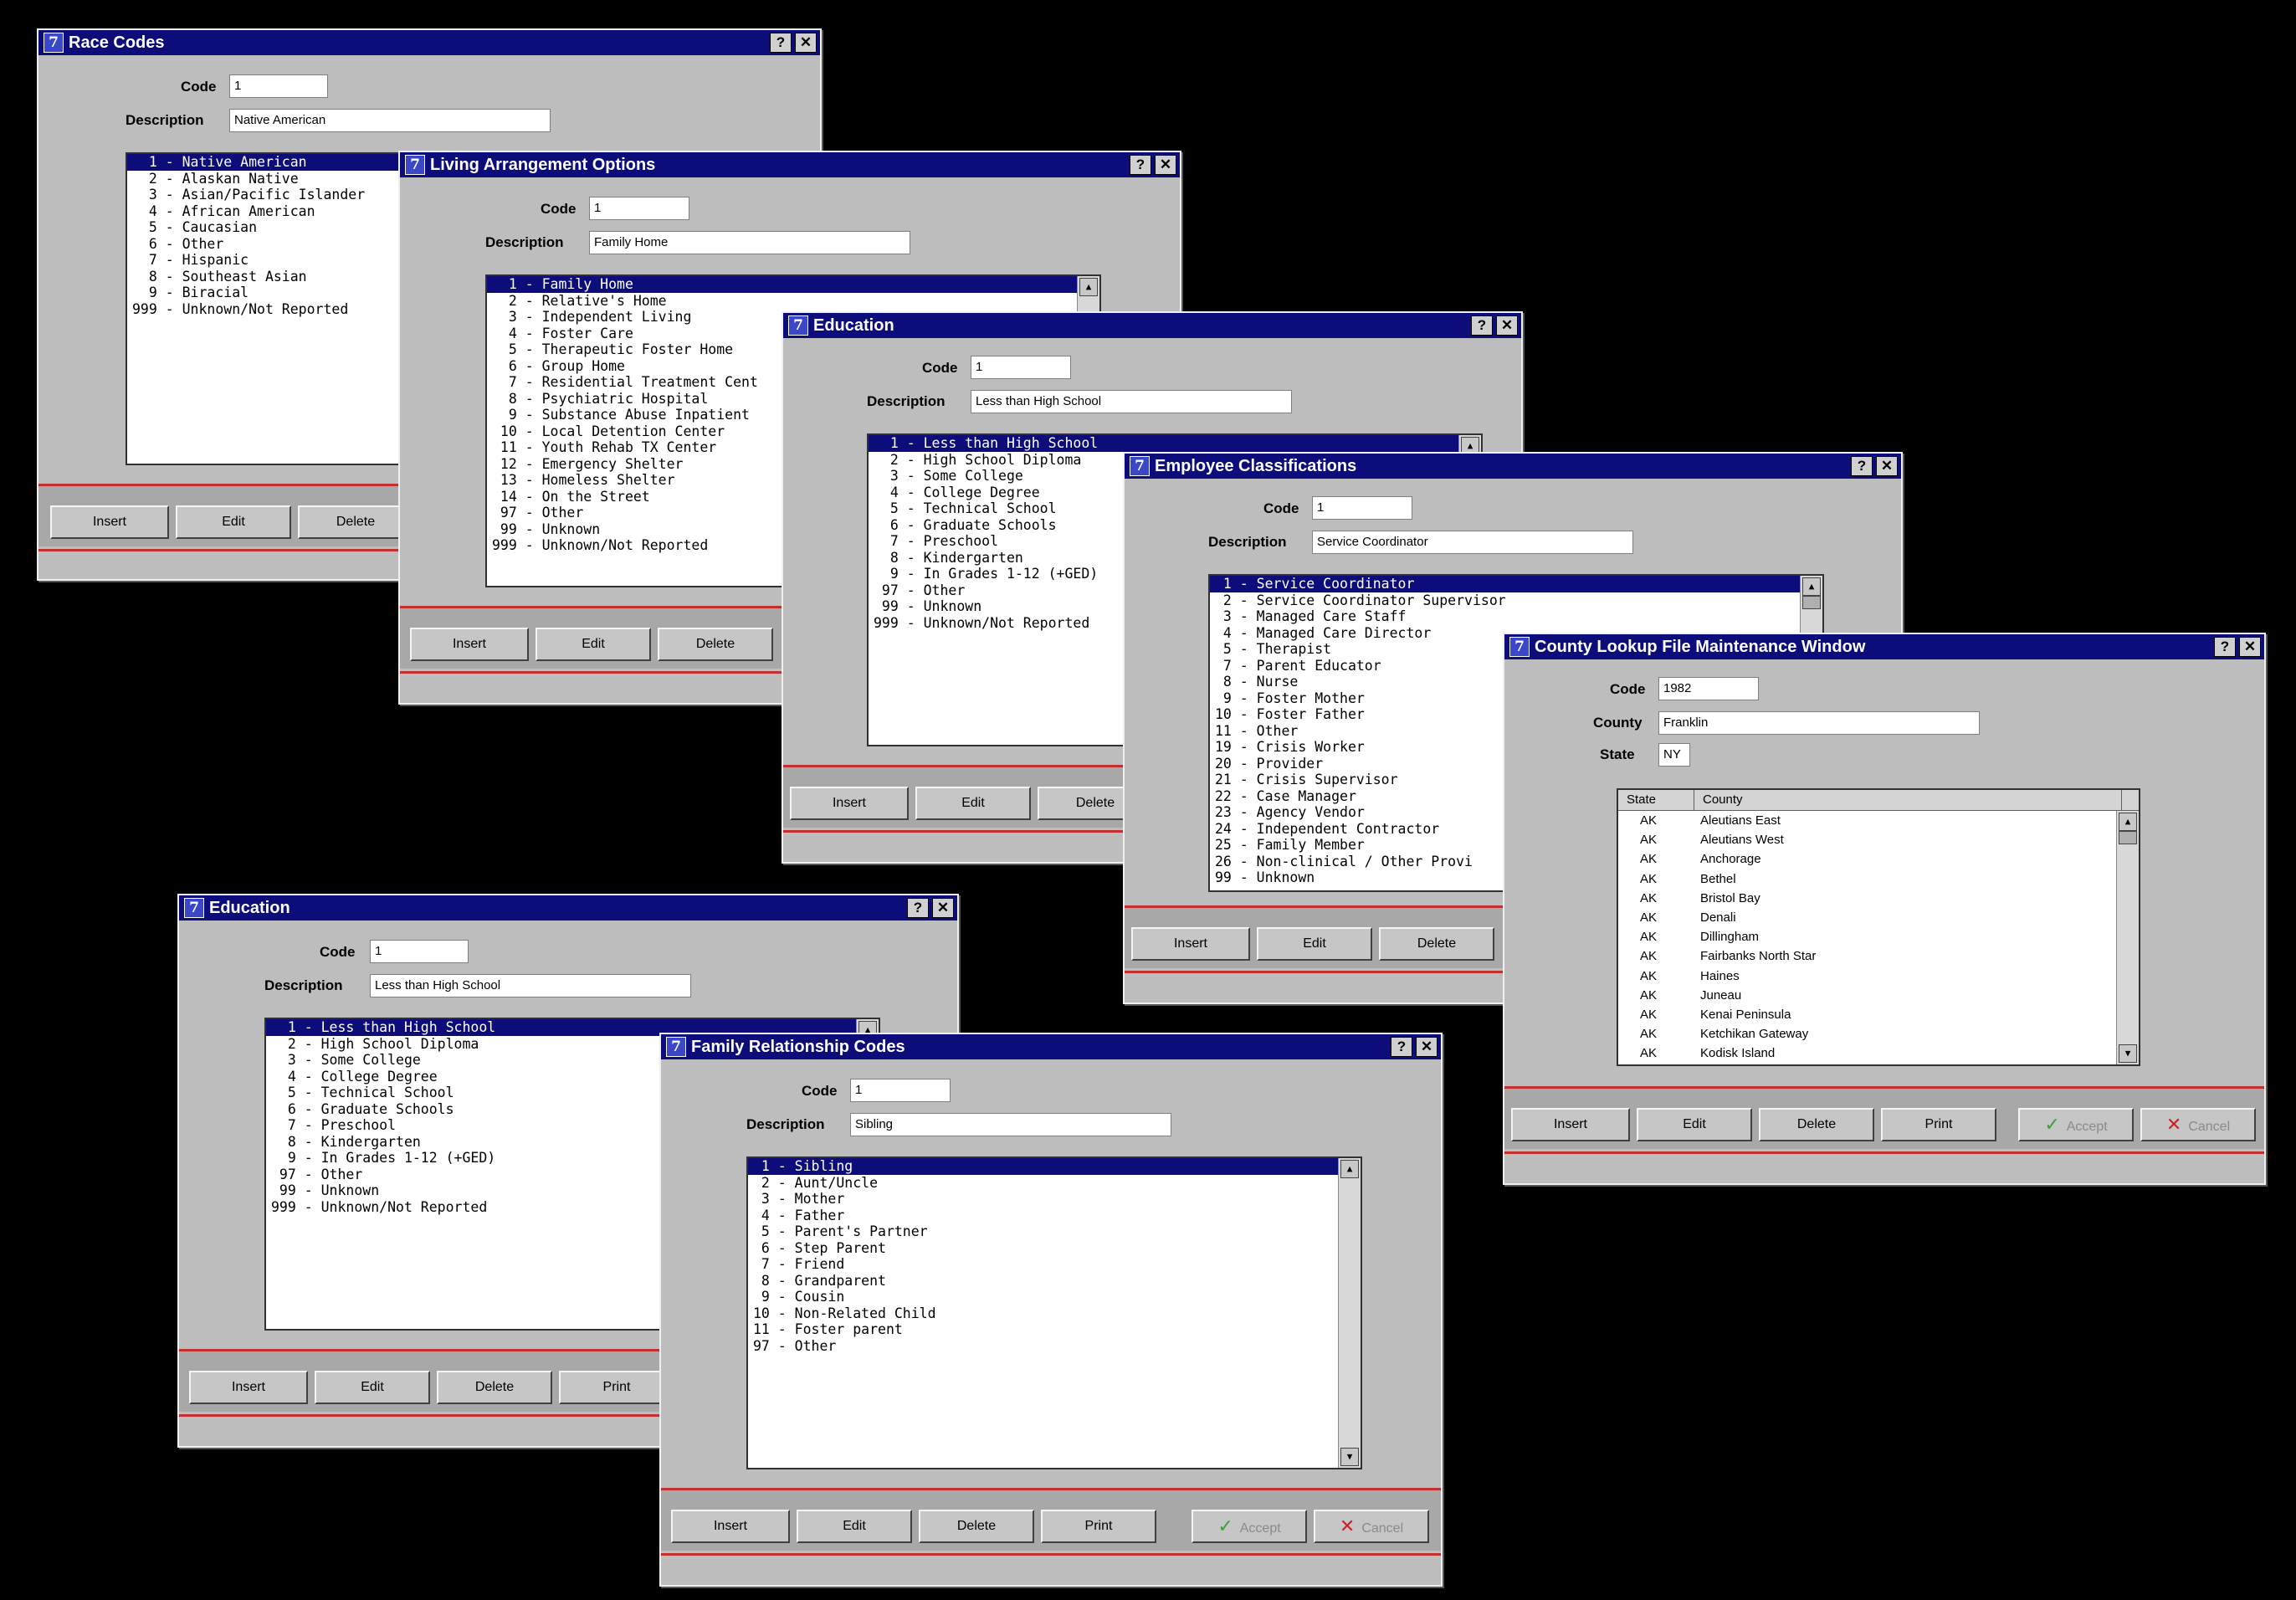 Image resolution: width=2296 pixels, height=1600 pixels. I want to click on description-field: Family Home, so click(749, 242).